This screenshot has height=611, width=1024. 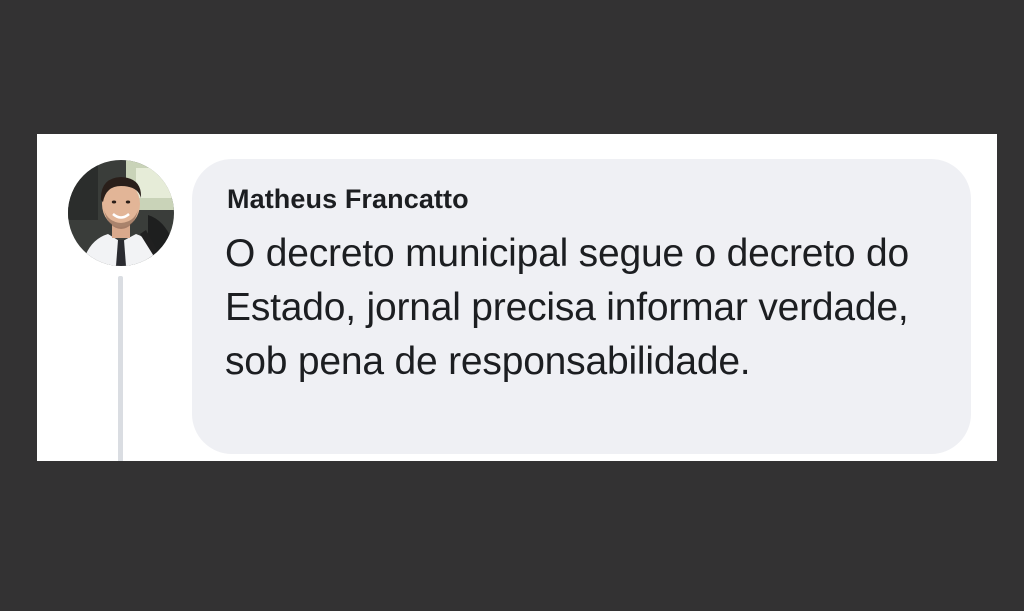 I want to click on comment-author-name: Matheus Francatto, so click(x=348, y=199).